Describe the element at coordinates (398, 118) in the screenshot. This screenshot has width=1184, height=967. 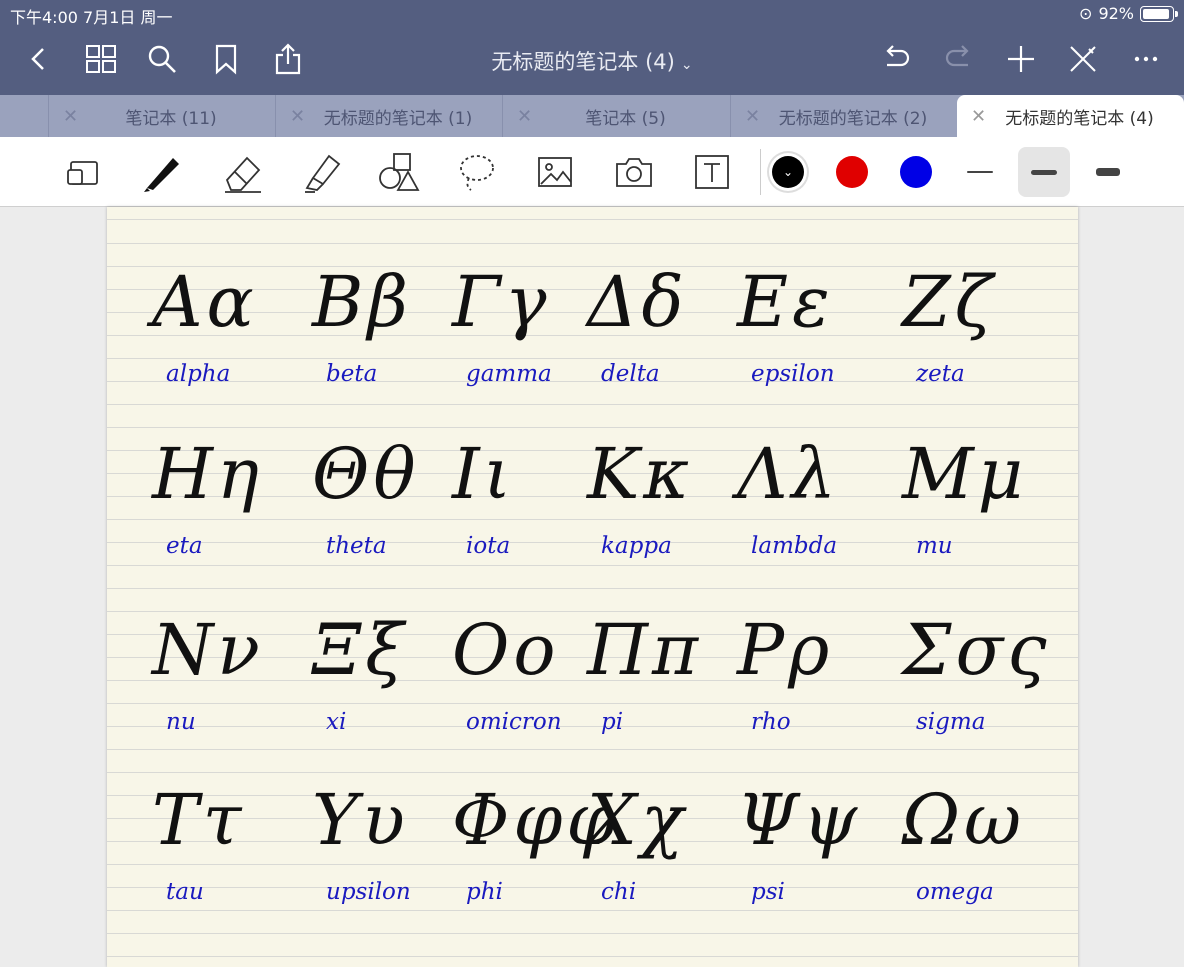
I see `tab-label: 无标题的笔记本 (1)` at that location.